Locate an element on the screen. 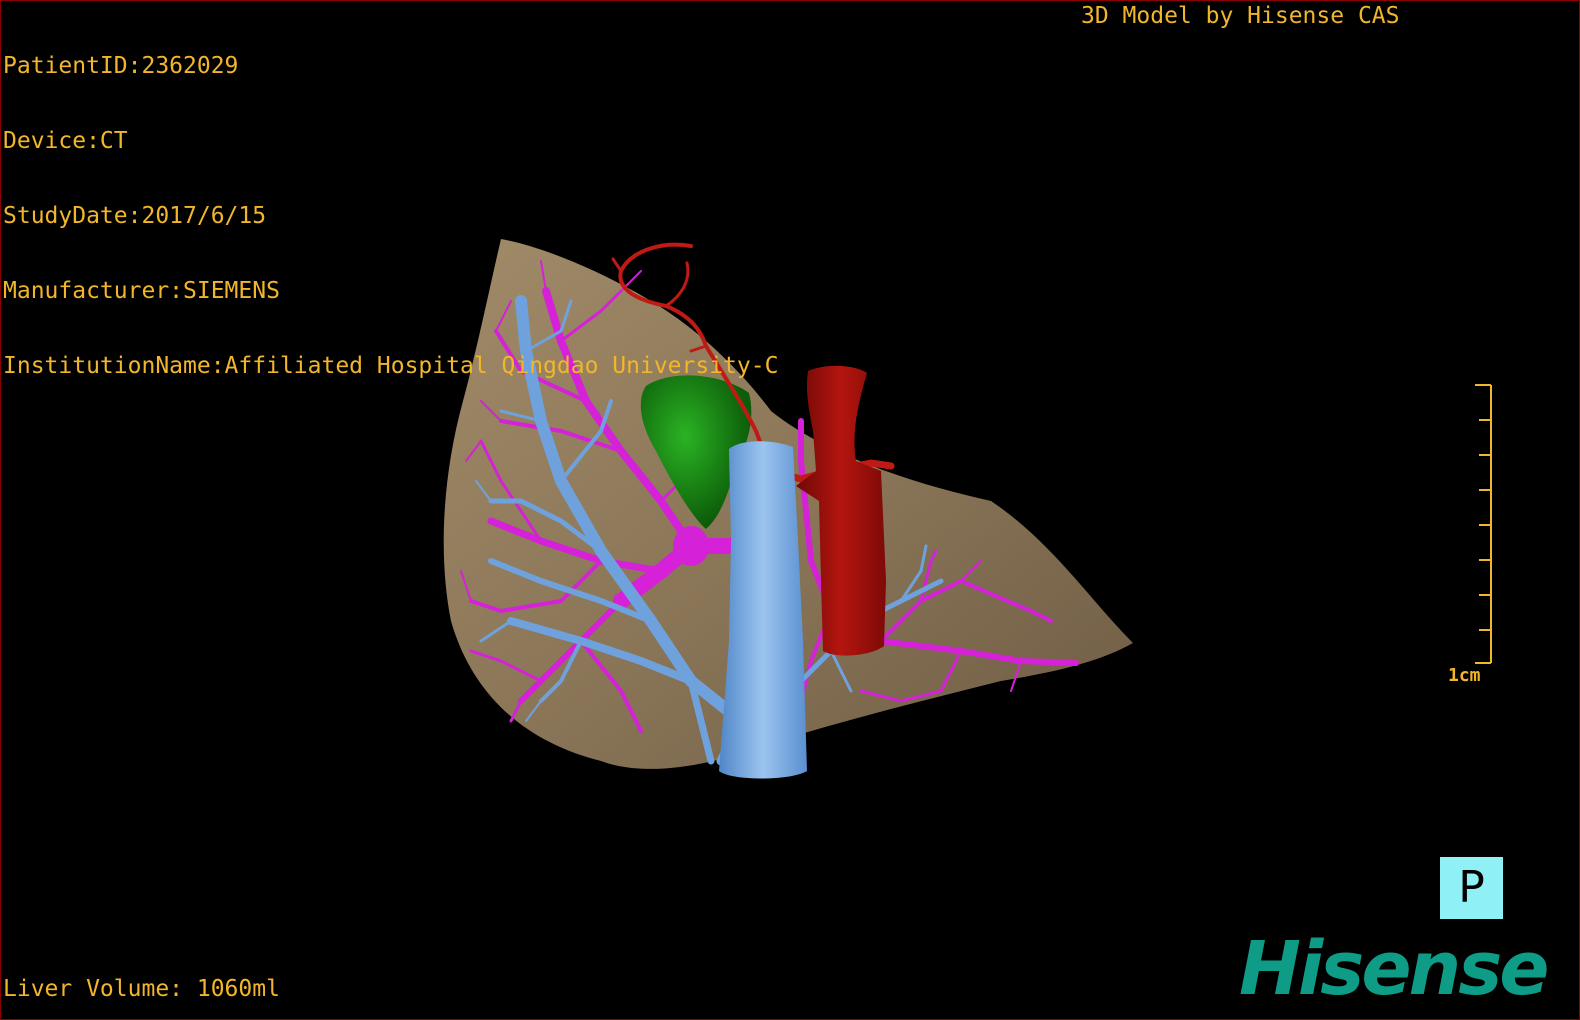 This screenshot has height=1020, width=1580. brand-caption: 3D Model by Hisense CAS is located at coordinates (1240, 16).